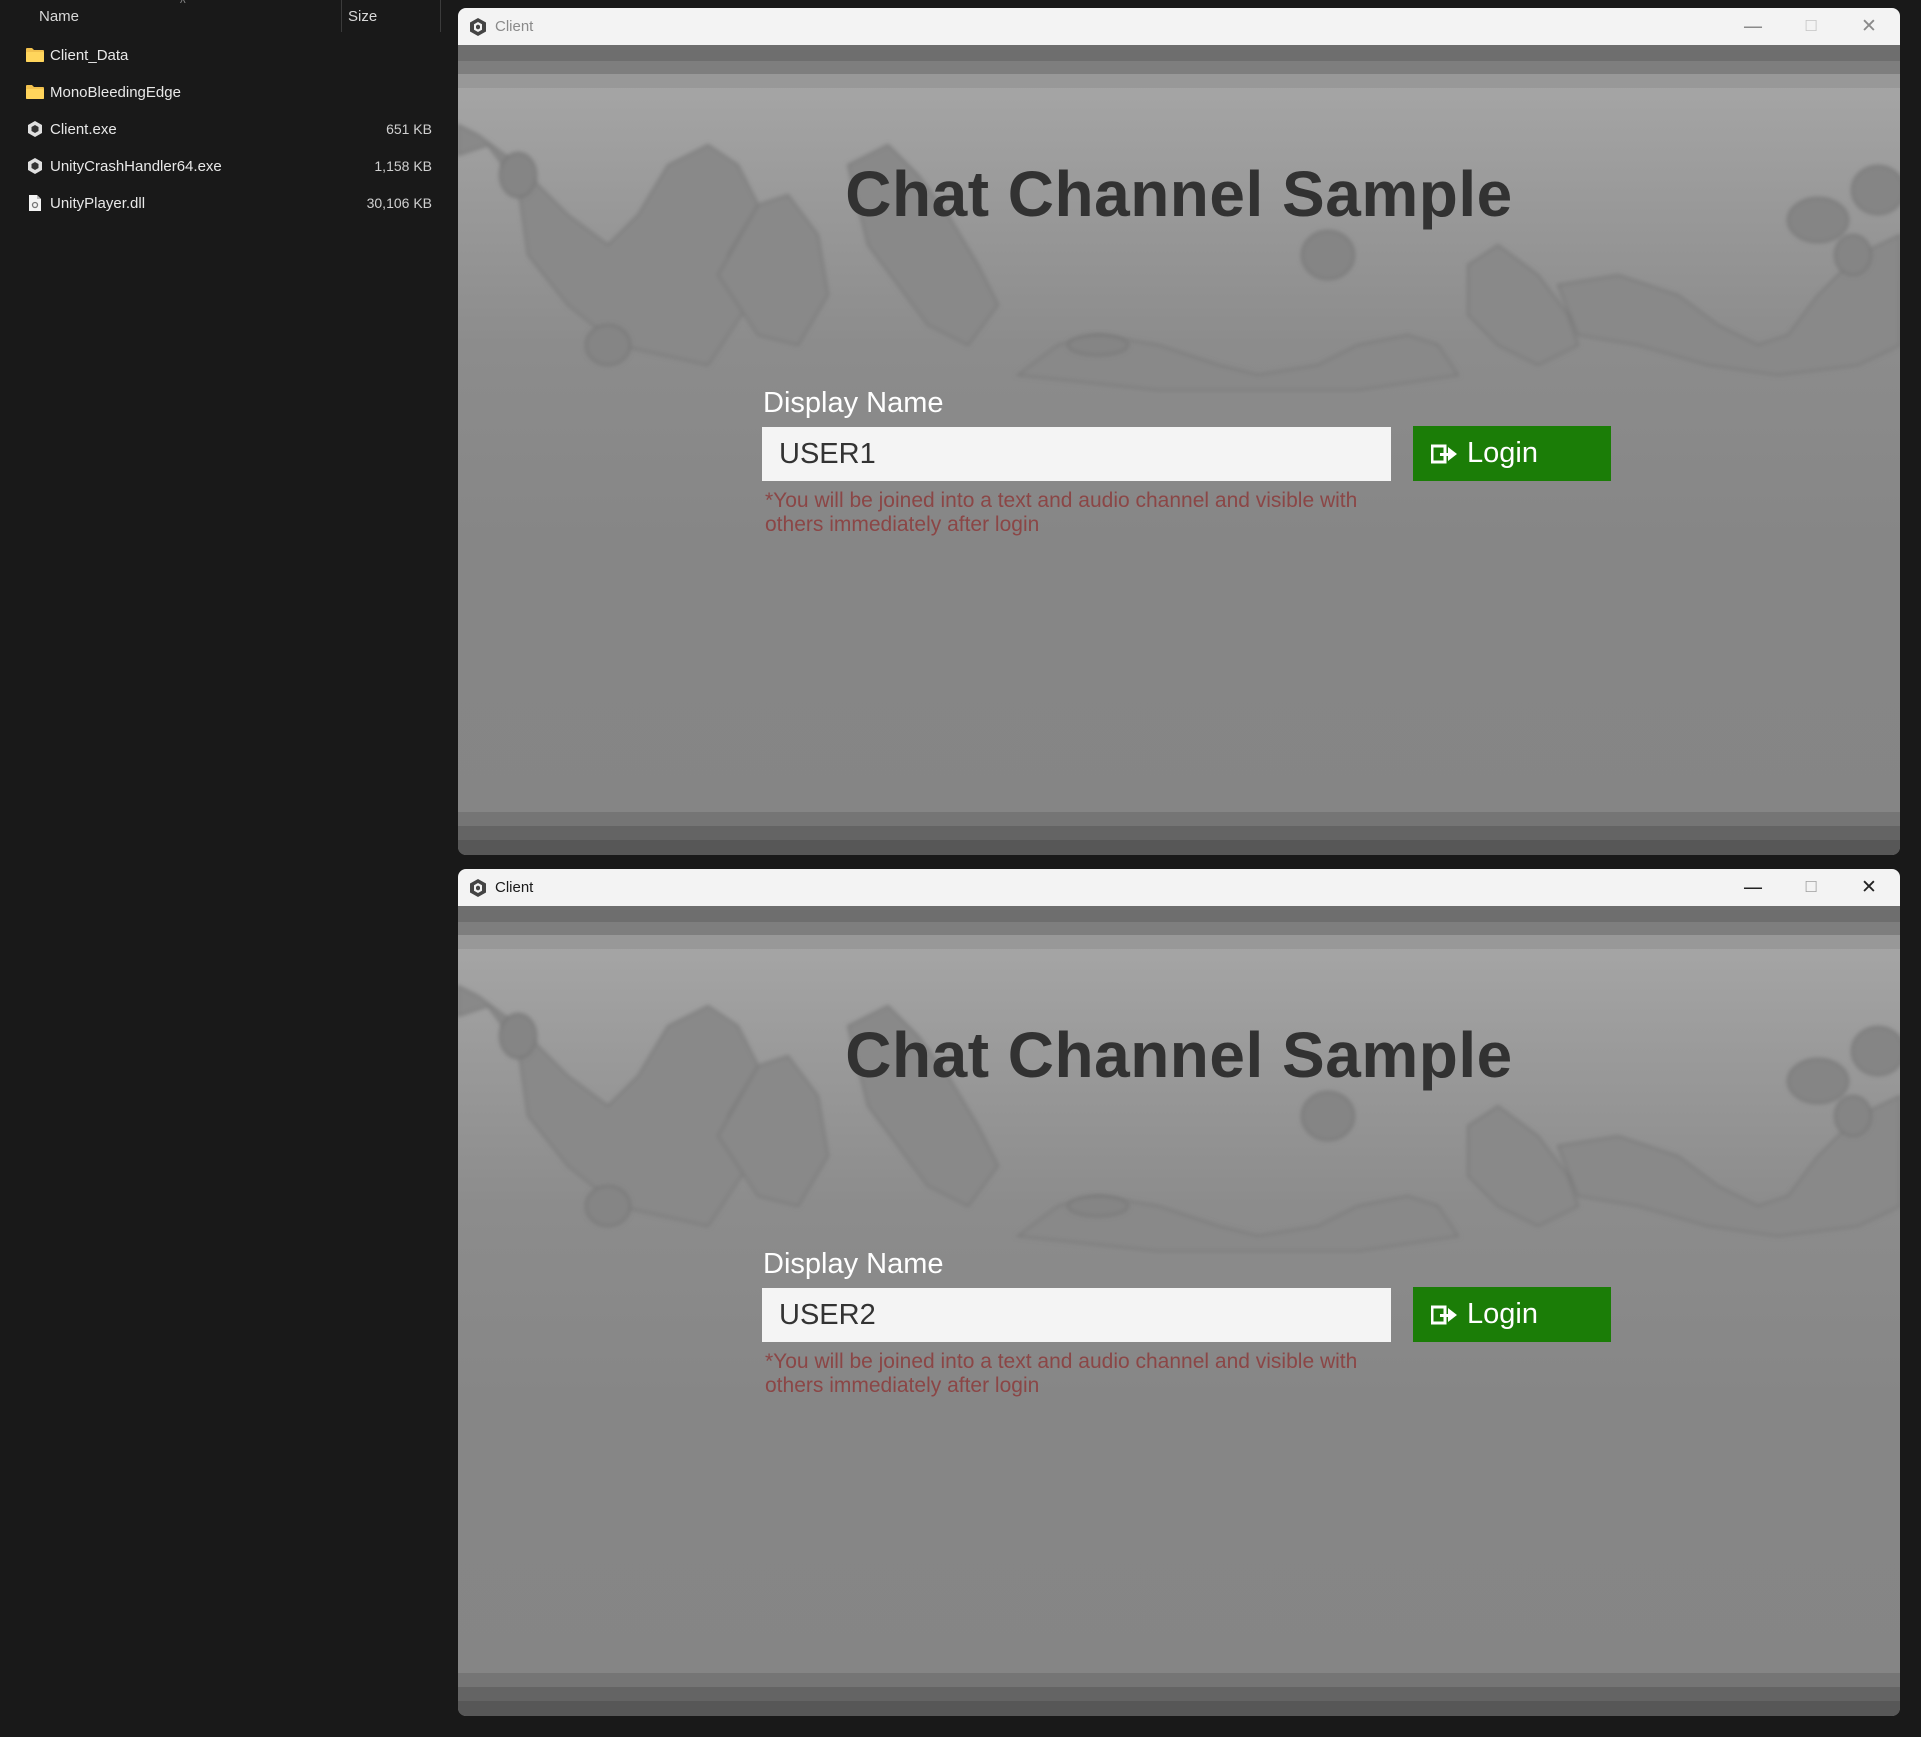  Describe the element at coordinates (221, 203) in the screenshot. I see `file-row: UnityPlayer.dll 30,106 KB` at that location.